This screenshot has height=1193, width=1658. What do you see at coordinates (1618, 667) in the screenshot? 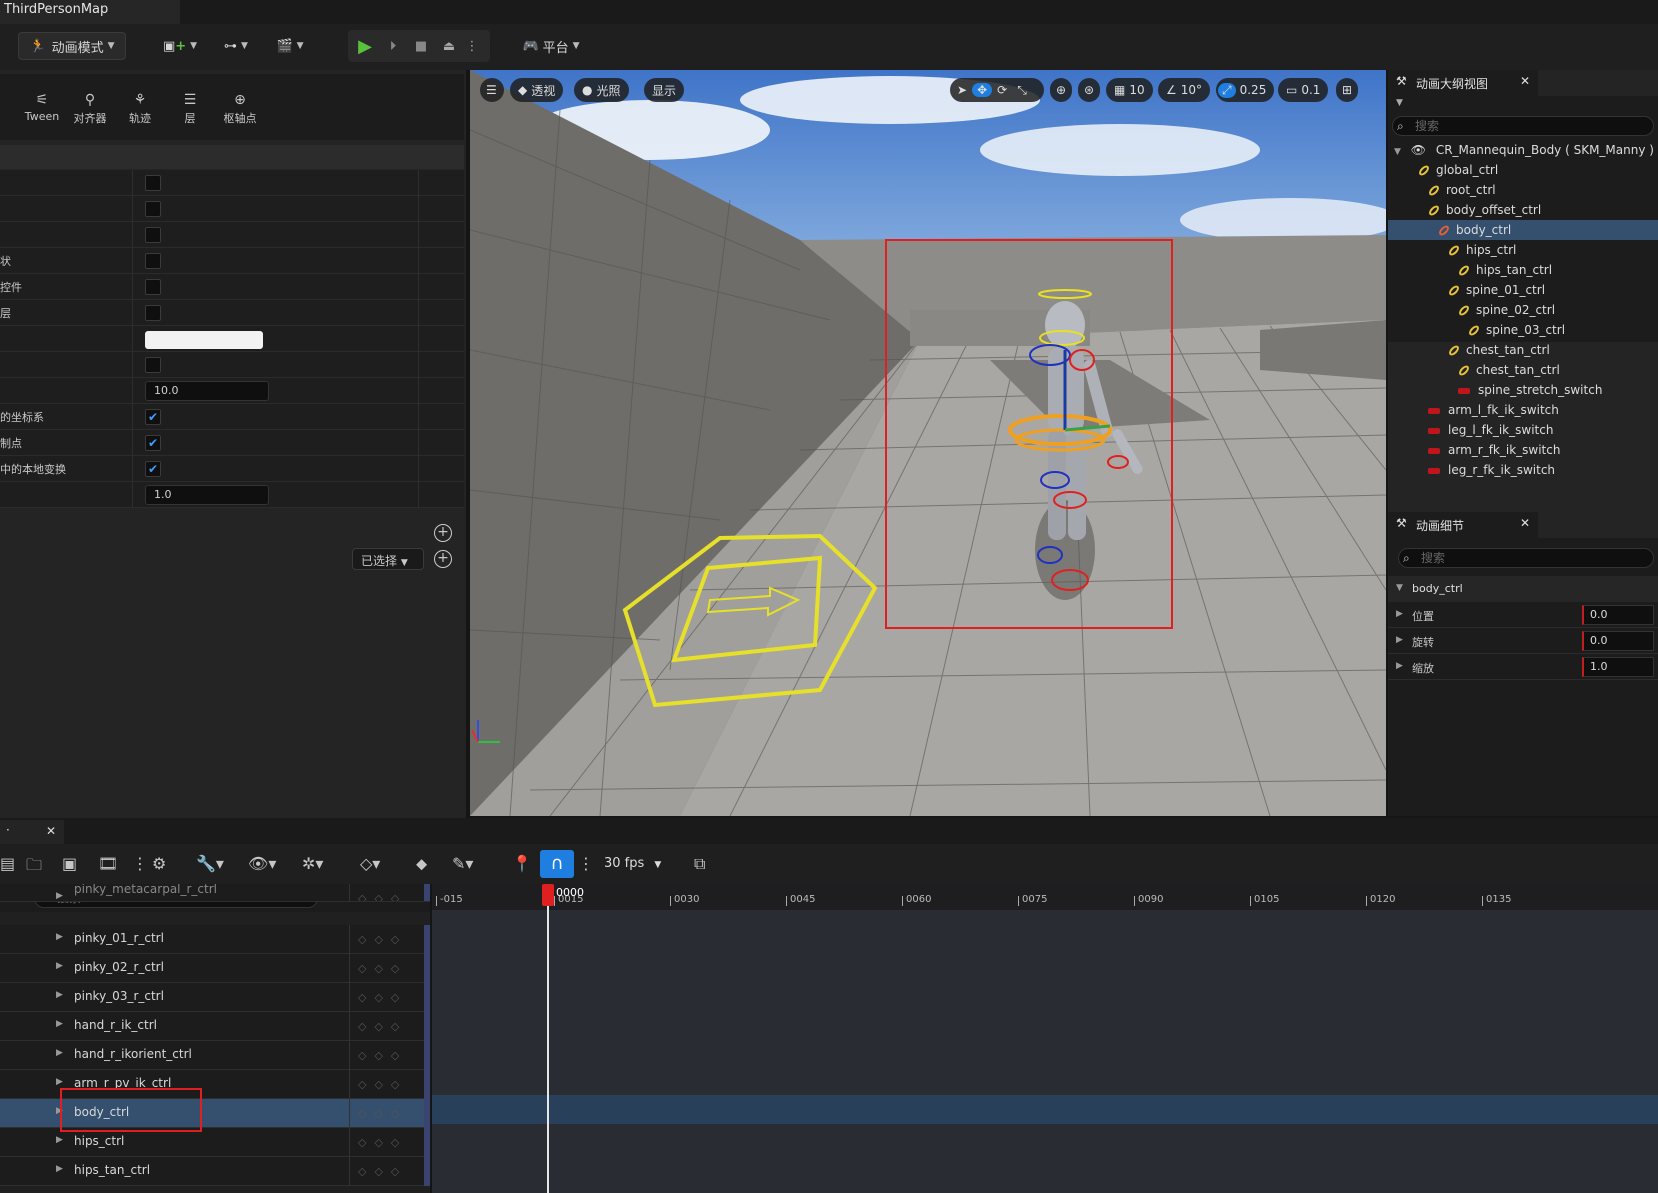
I see `details-value-field: 1.0` at bounding box center [1618, 667].